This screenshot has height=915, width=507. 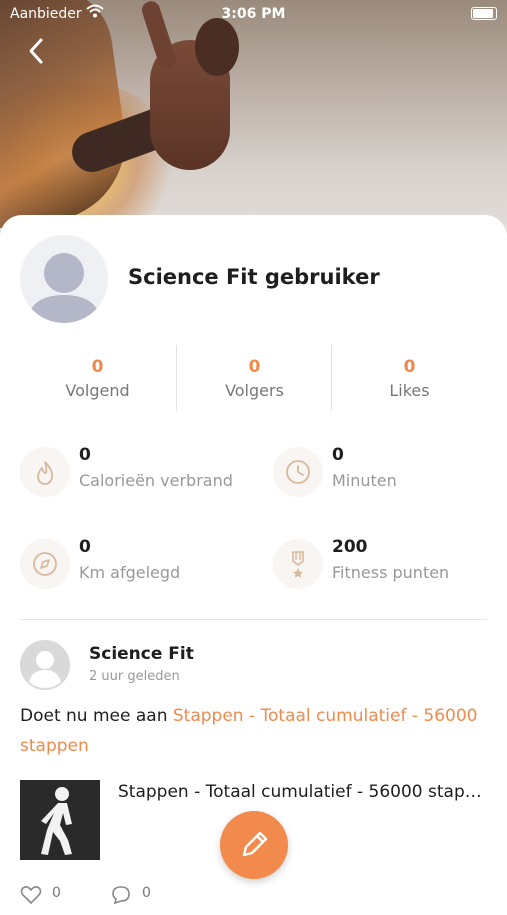 I want to click on followers-label: Volgers, so click(x=254, y=390).